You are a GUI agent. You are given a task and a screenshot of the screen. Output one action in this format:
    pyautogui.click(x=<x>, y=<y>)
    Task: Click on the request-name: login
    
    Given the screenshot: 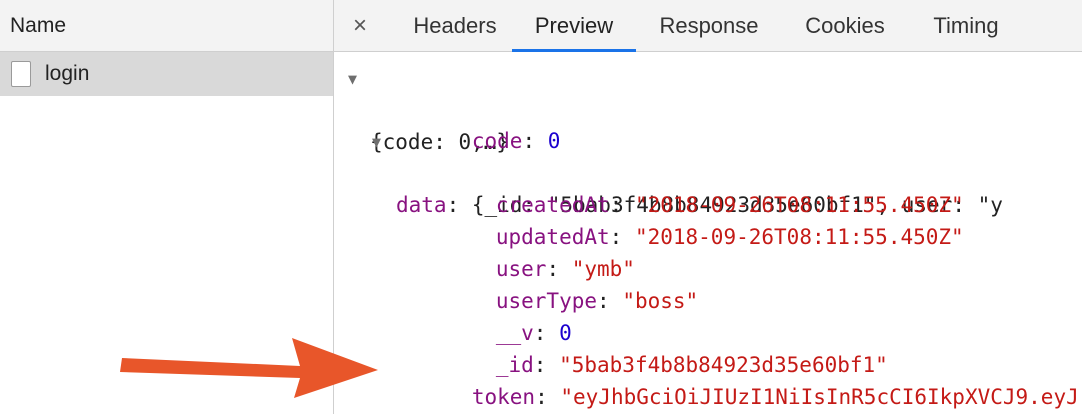 What is the action you would take?
    pyautogui.click(x=67, y=73)
    